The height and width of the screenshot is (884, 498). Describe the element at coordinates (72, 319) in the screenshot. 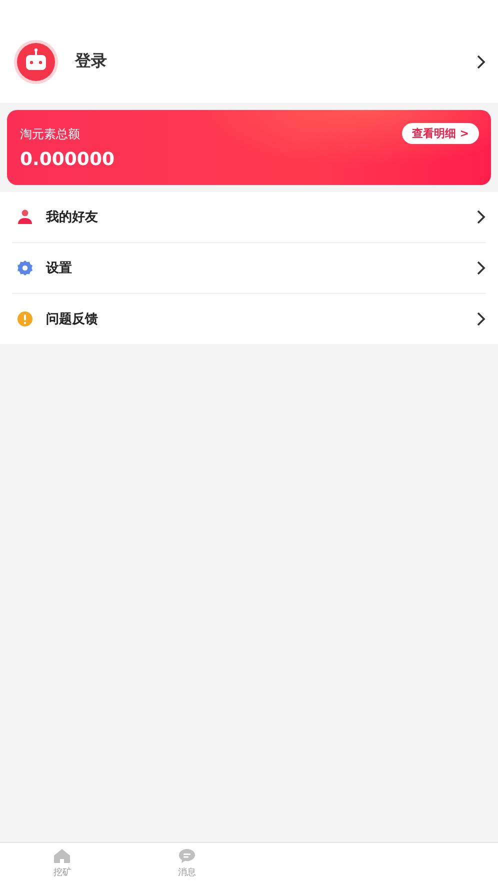

I see `menu-label: 问题反馈` at that location.